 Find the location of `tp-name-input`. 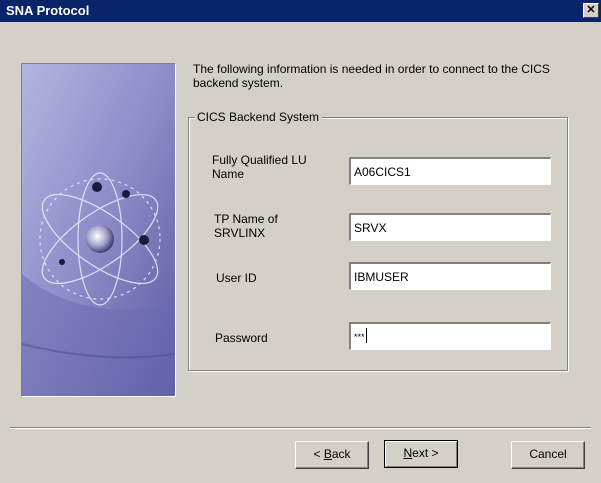

tp-name-input is located at coordinates (450, 227).